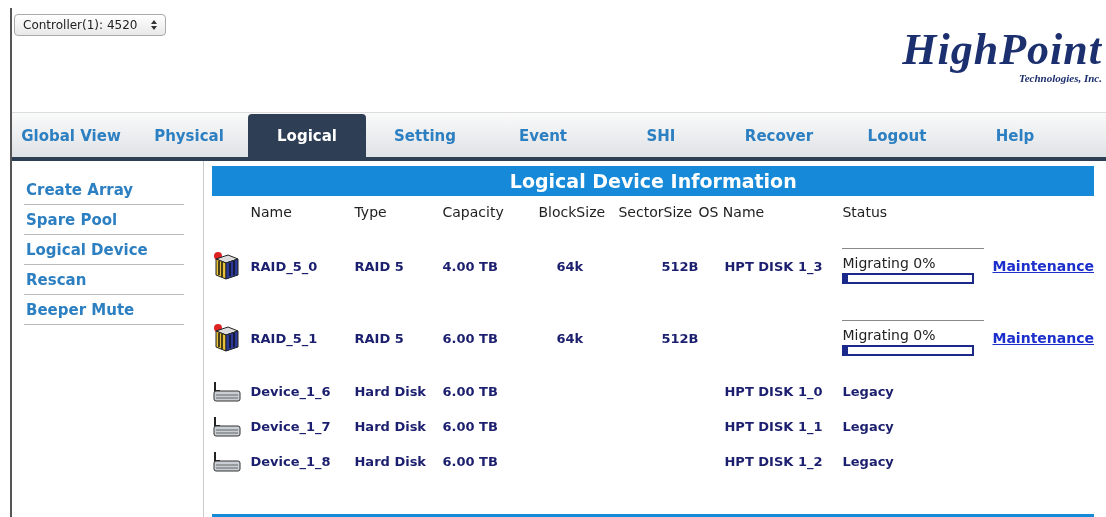 The image size is (1106, 517). Describe the element at coordinates (71, 135) in the screenshot. I see `nav-tab: Global View` at that location.